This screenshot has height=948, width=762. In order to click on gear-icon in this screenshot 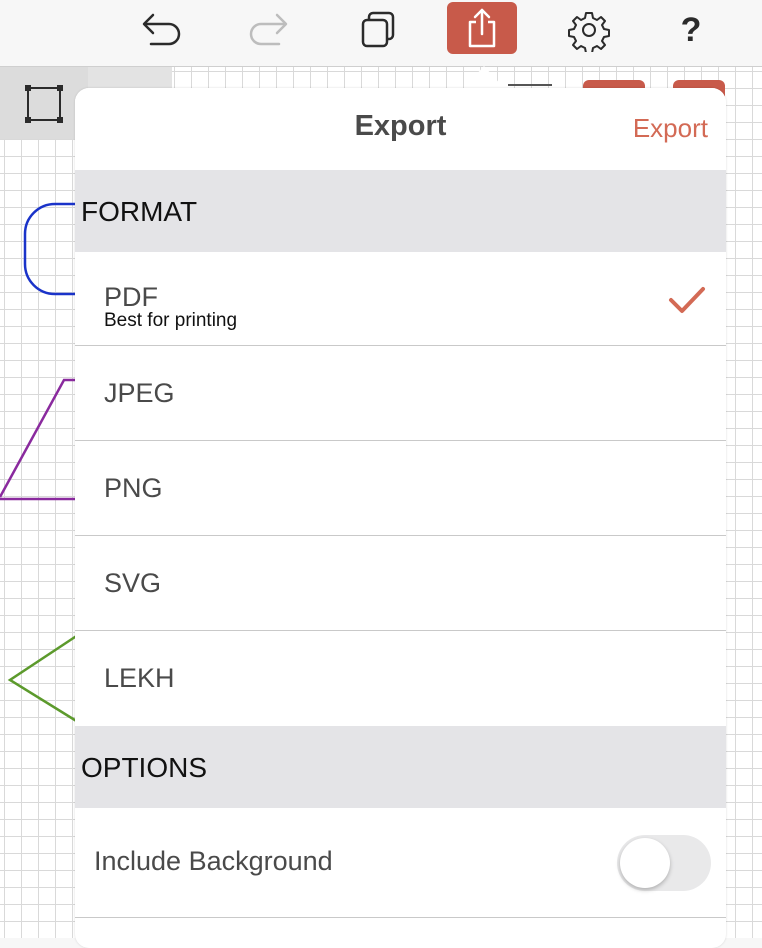, I will do `click(589, 32)`.